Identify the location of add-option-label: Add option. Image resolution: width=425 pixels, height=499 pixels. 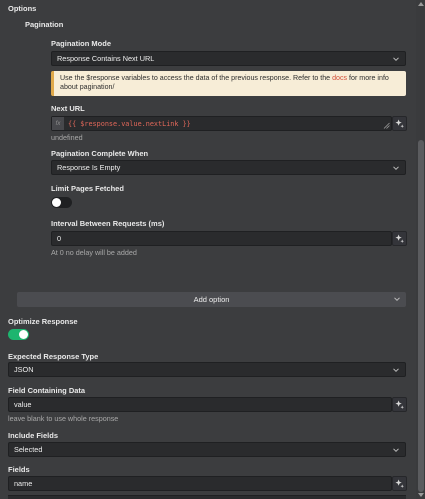
(211, 299).